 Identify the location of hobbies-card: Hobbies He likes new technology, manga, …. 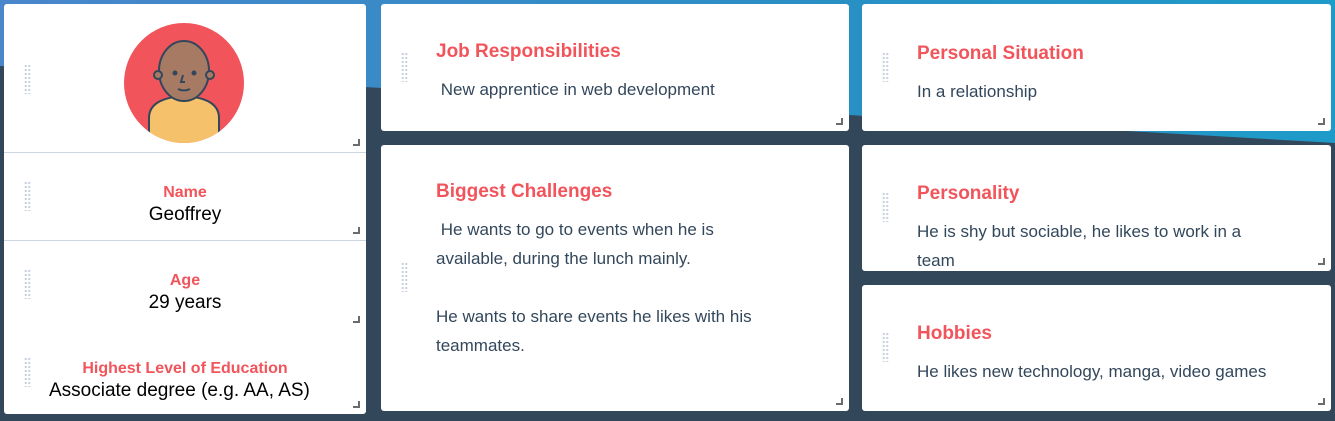
(1096, 348).